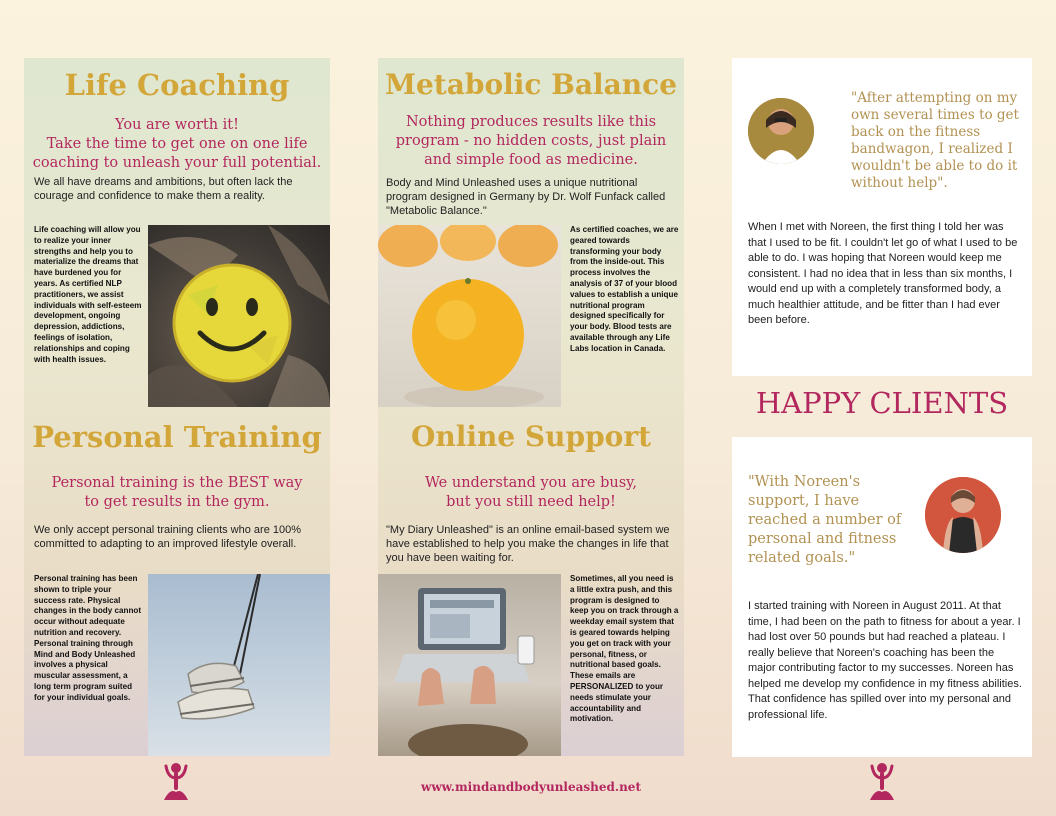 The image size is (1056, 816). What do you see at coordinates (177, 437) in the screenshot?
I see `personal-training-title: Personal Training` at bounding box center [177, 437].